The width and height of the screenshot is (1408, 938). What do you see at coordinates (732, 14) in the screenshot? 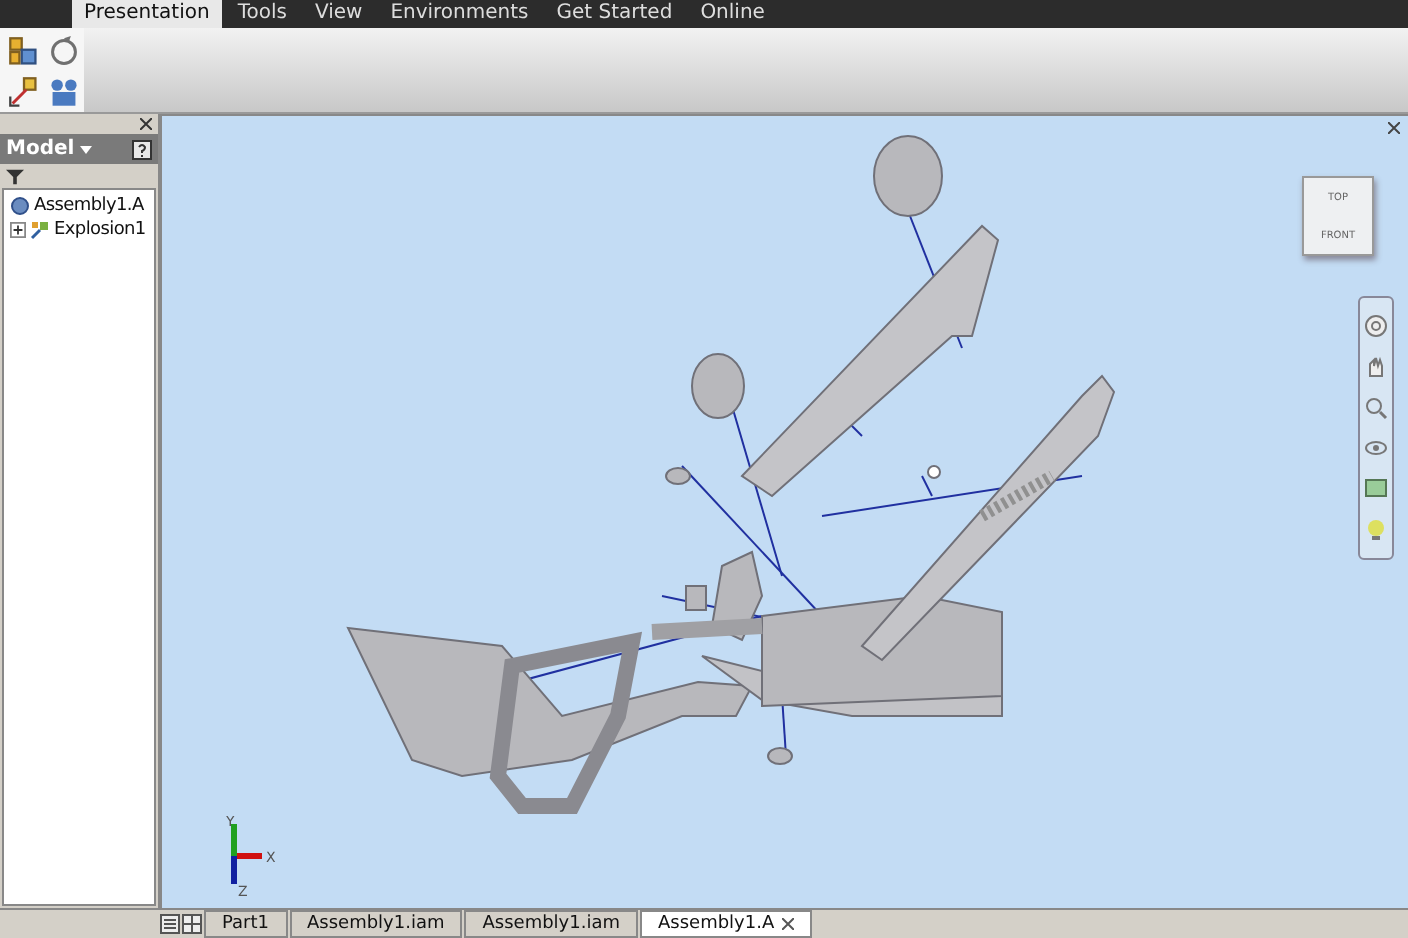
I see `menu-tab: Online` at bounding box center [732, 14].